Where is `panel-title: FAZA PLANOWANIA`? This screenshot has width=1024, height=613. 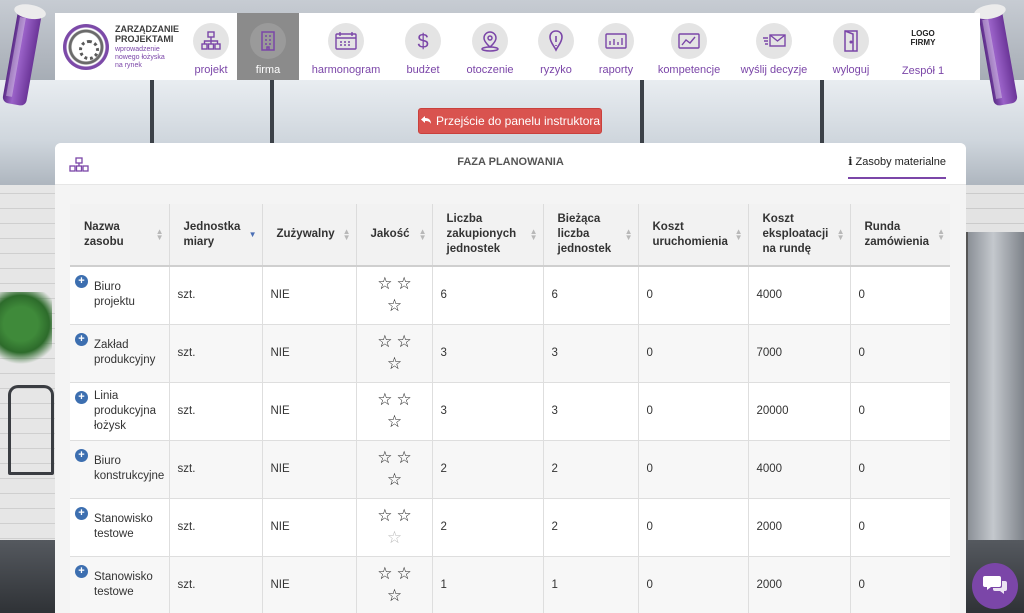
panel-title: FAZA PLANOWANIA is located at coordinates (510, 162).